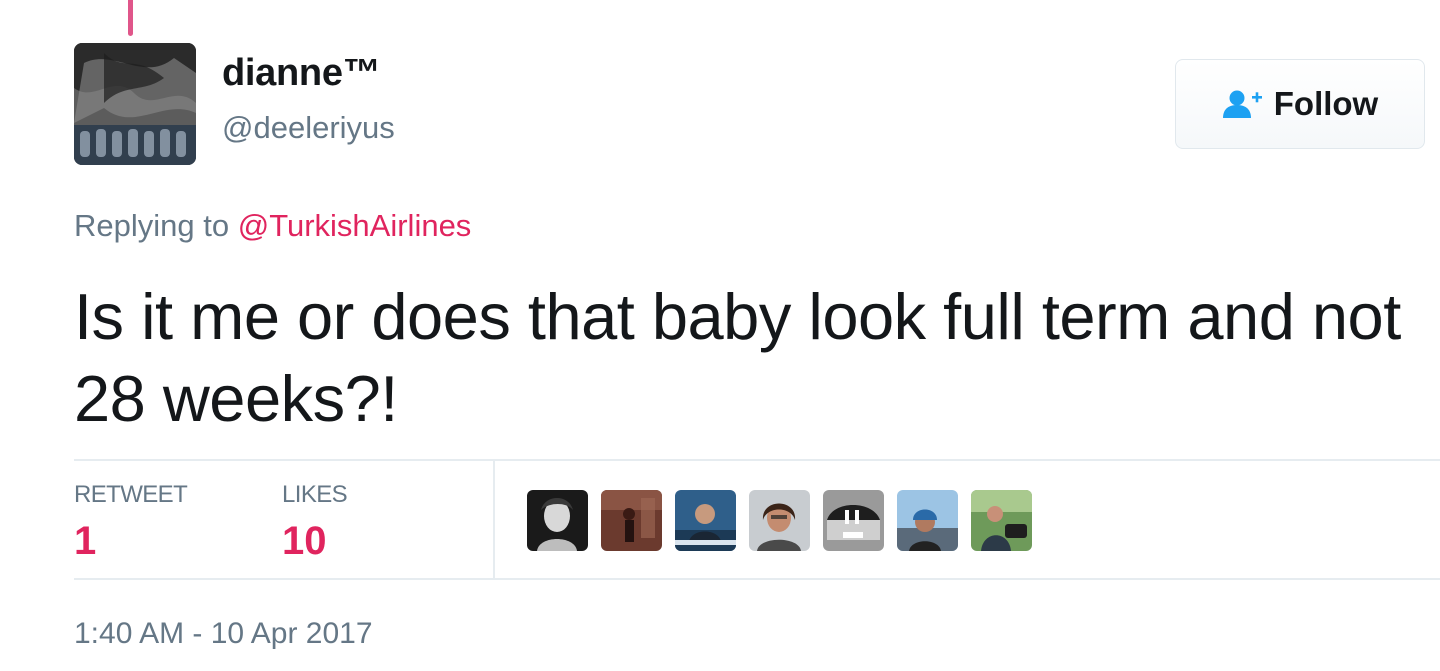 This screenshot has width=1440, height=671. What do you see at coordinates (757, 460) in the screenshot?
I see `stats-divider-top` at bounding box center [757, 460].